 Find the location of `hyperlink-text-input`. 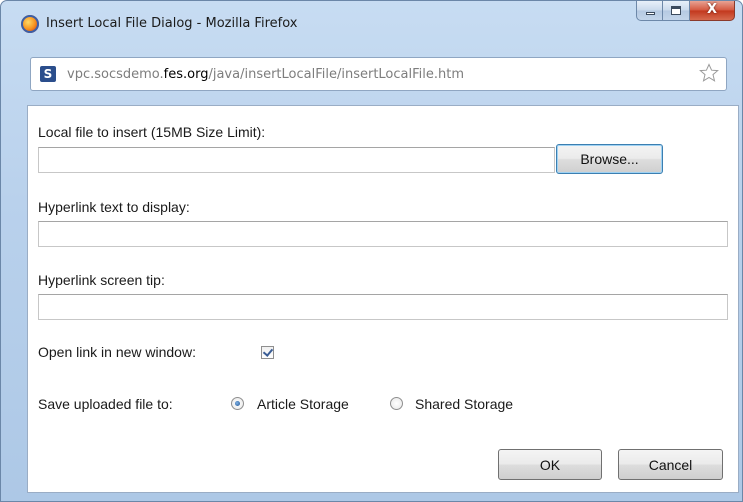

hyperlink-text-input is located at coordinates (383, 234).